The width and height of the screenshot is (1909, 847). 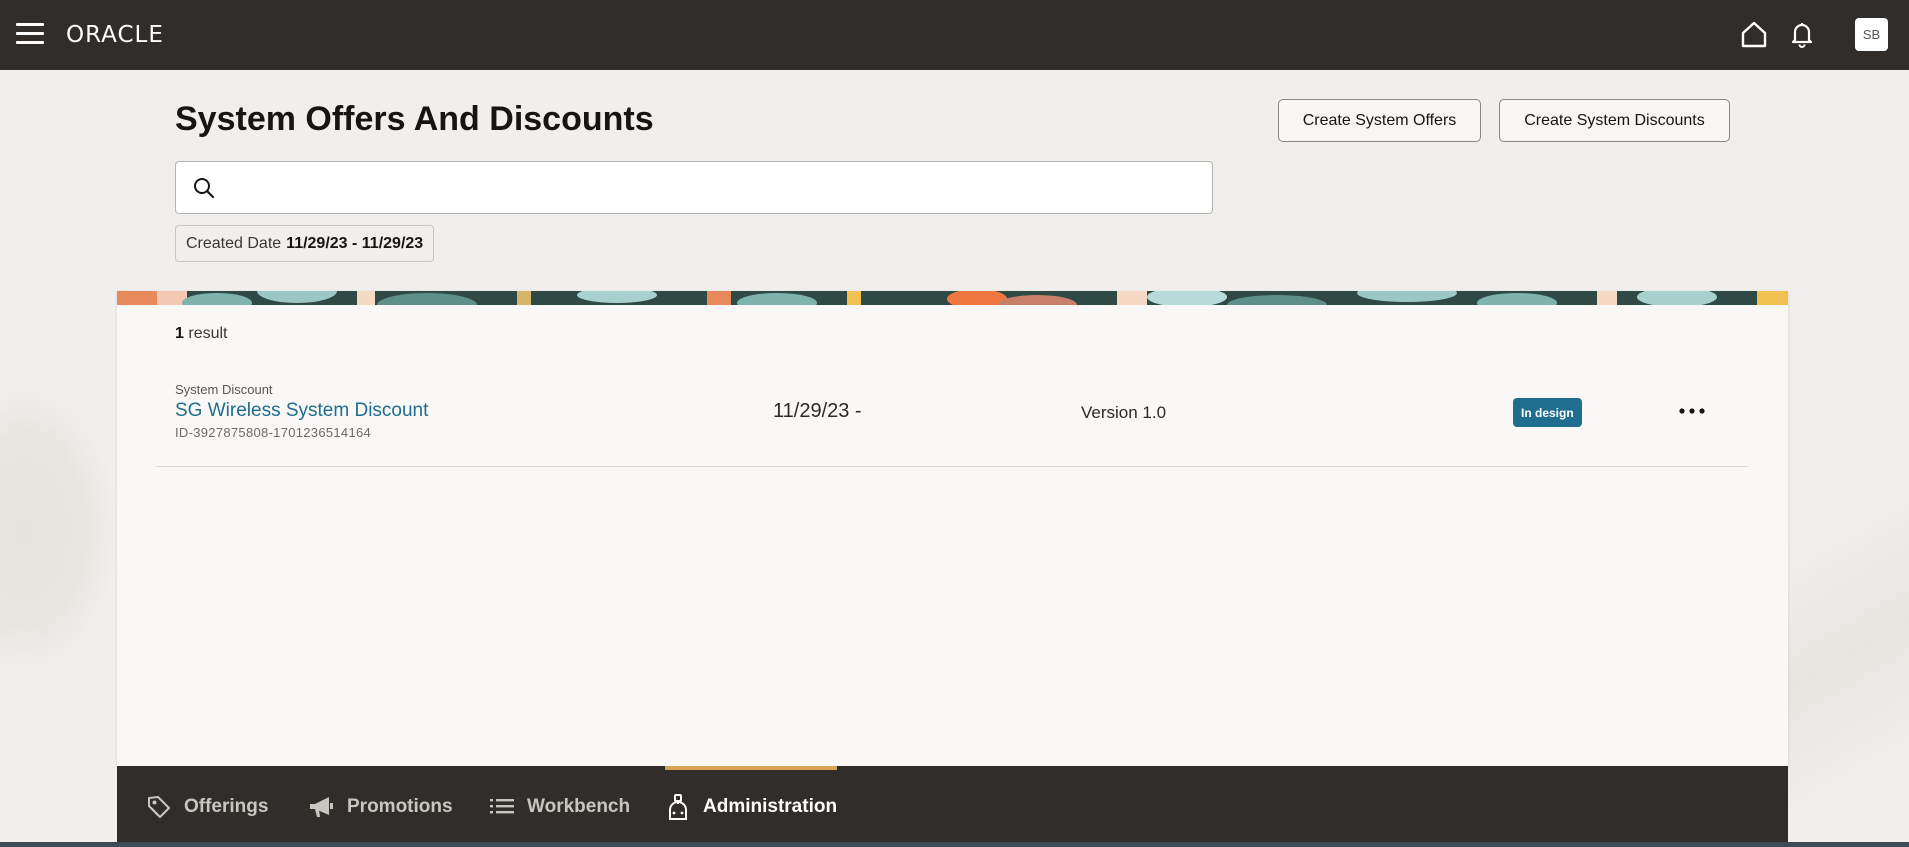 I want to click on nav-offerings: Offerings, so click(x=207, y=806).